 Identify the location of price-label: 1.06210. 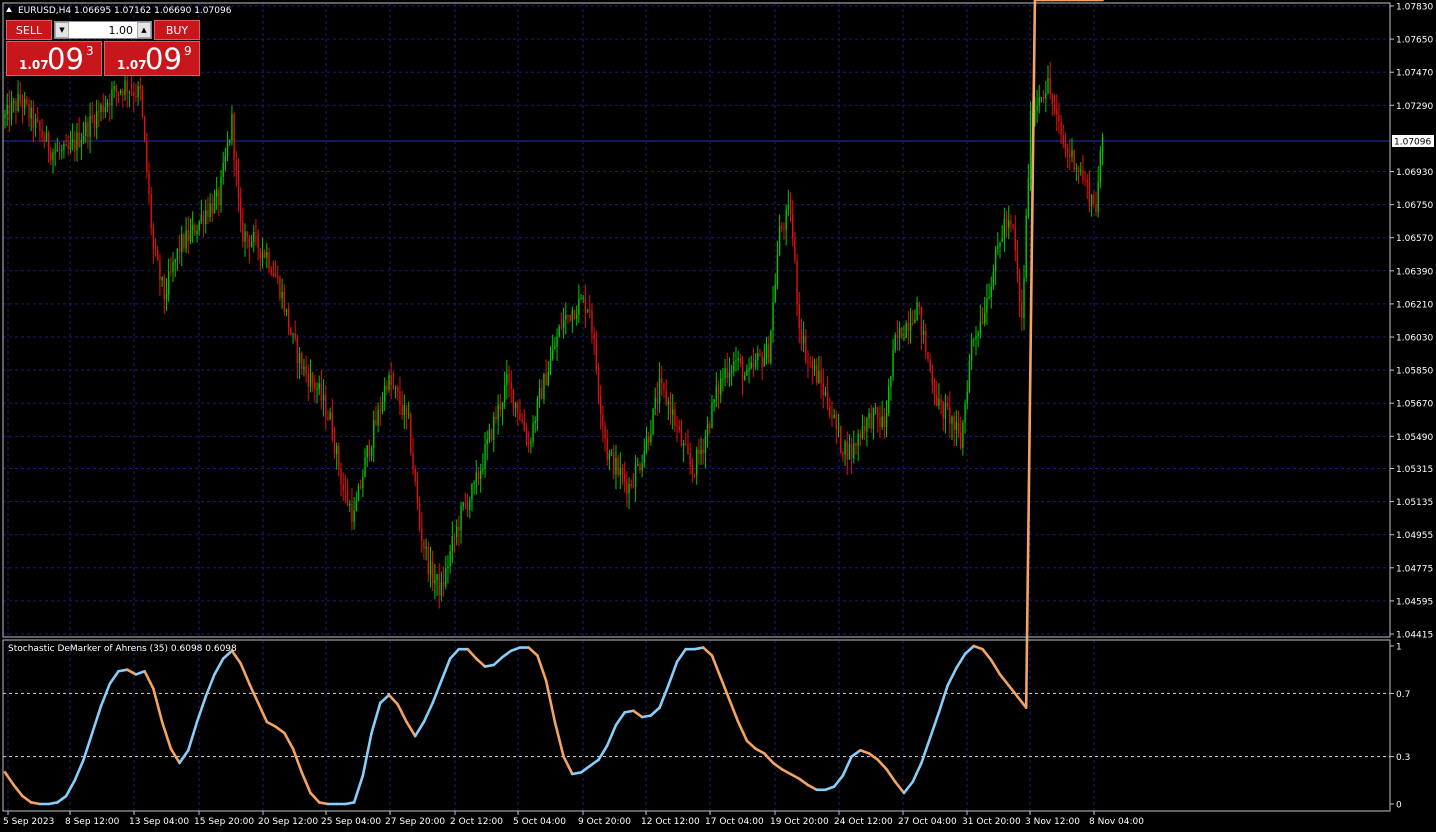
(1414, 305).